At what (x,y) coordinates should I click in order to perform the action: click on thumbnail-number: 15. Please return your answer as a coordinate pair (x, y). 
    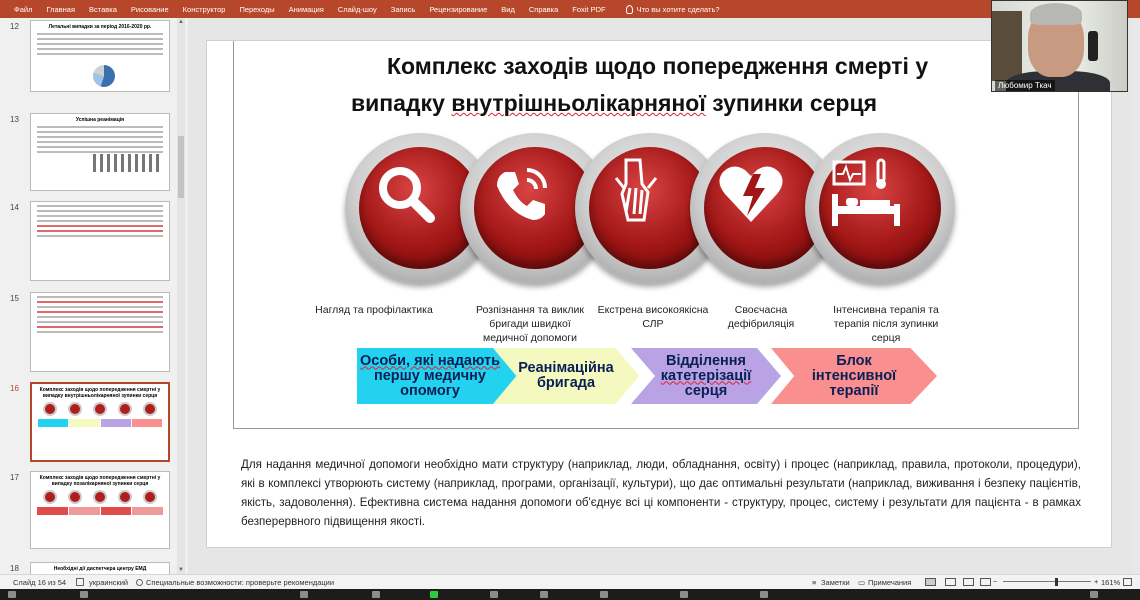
    Looking at the image, I should click on (14, 298).